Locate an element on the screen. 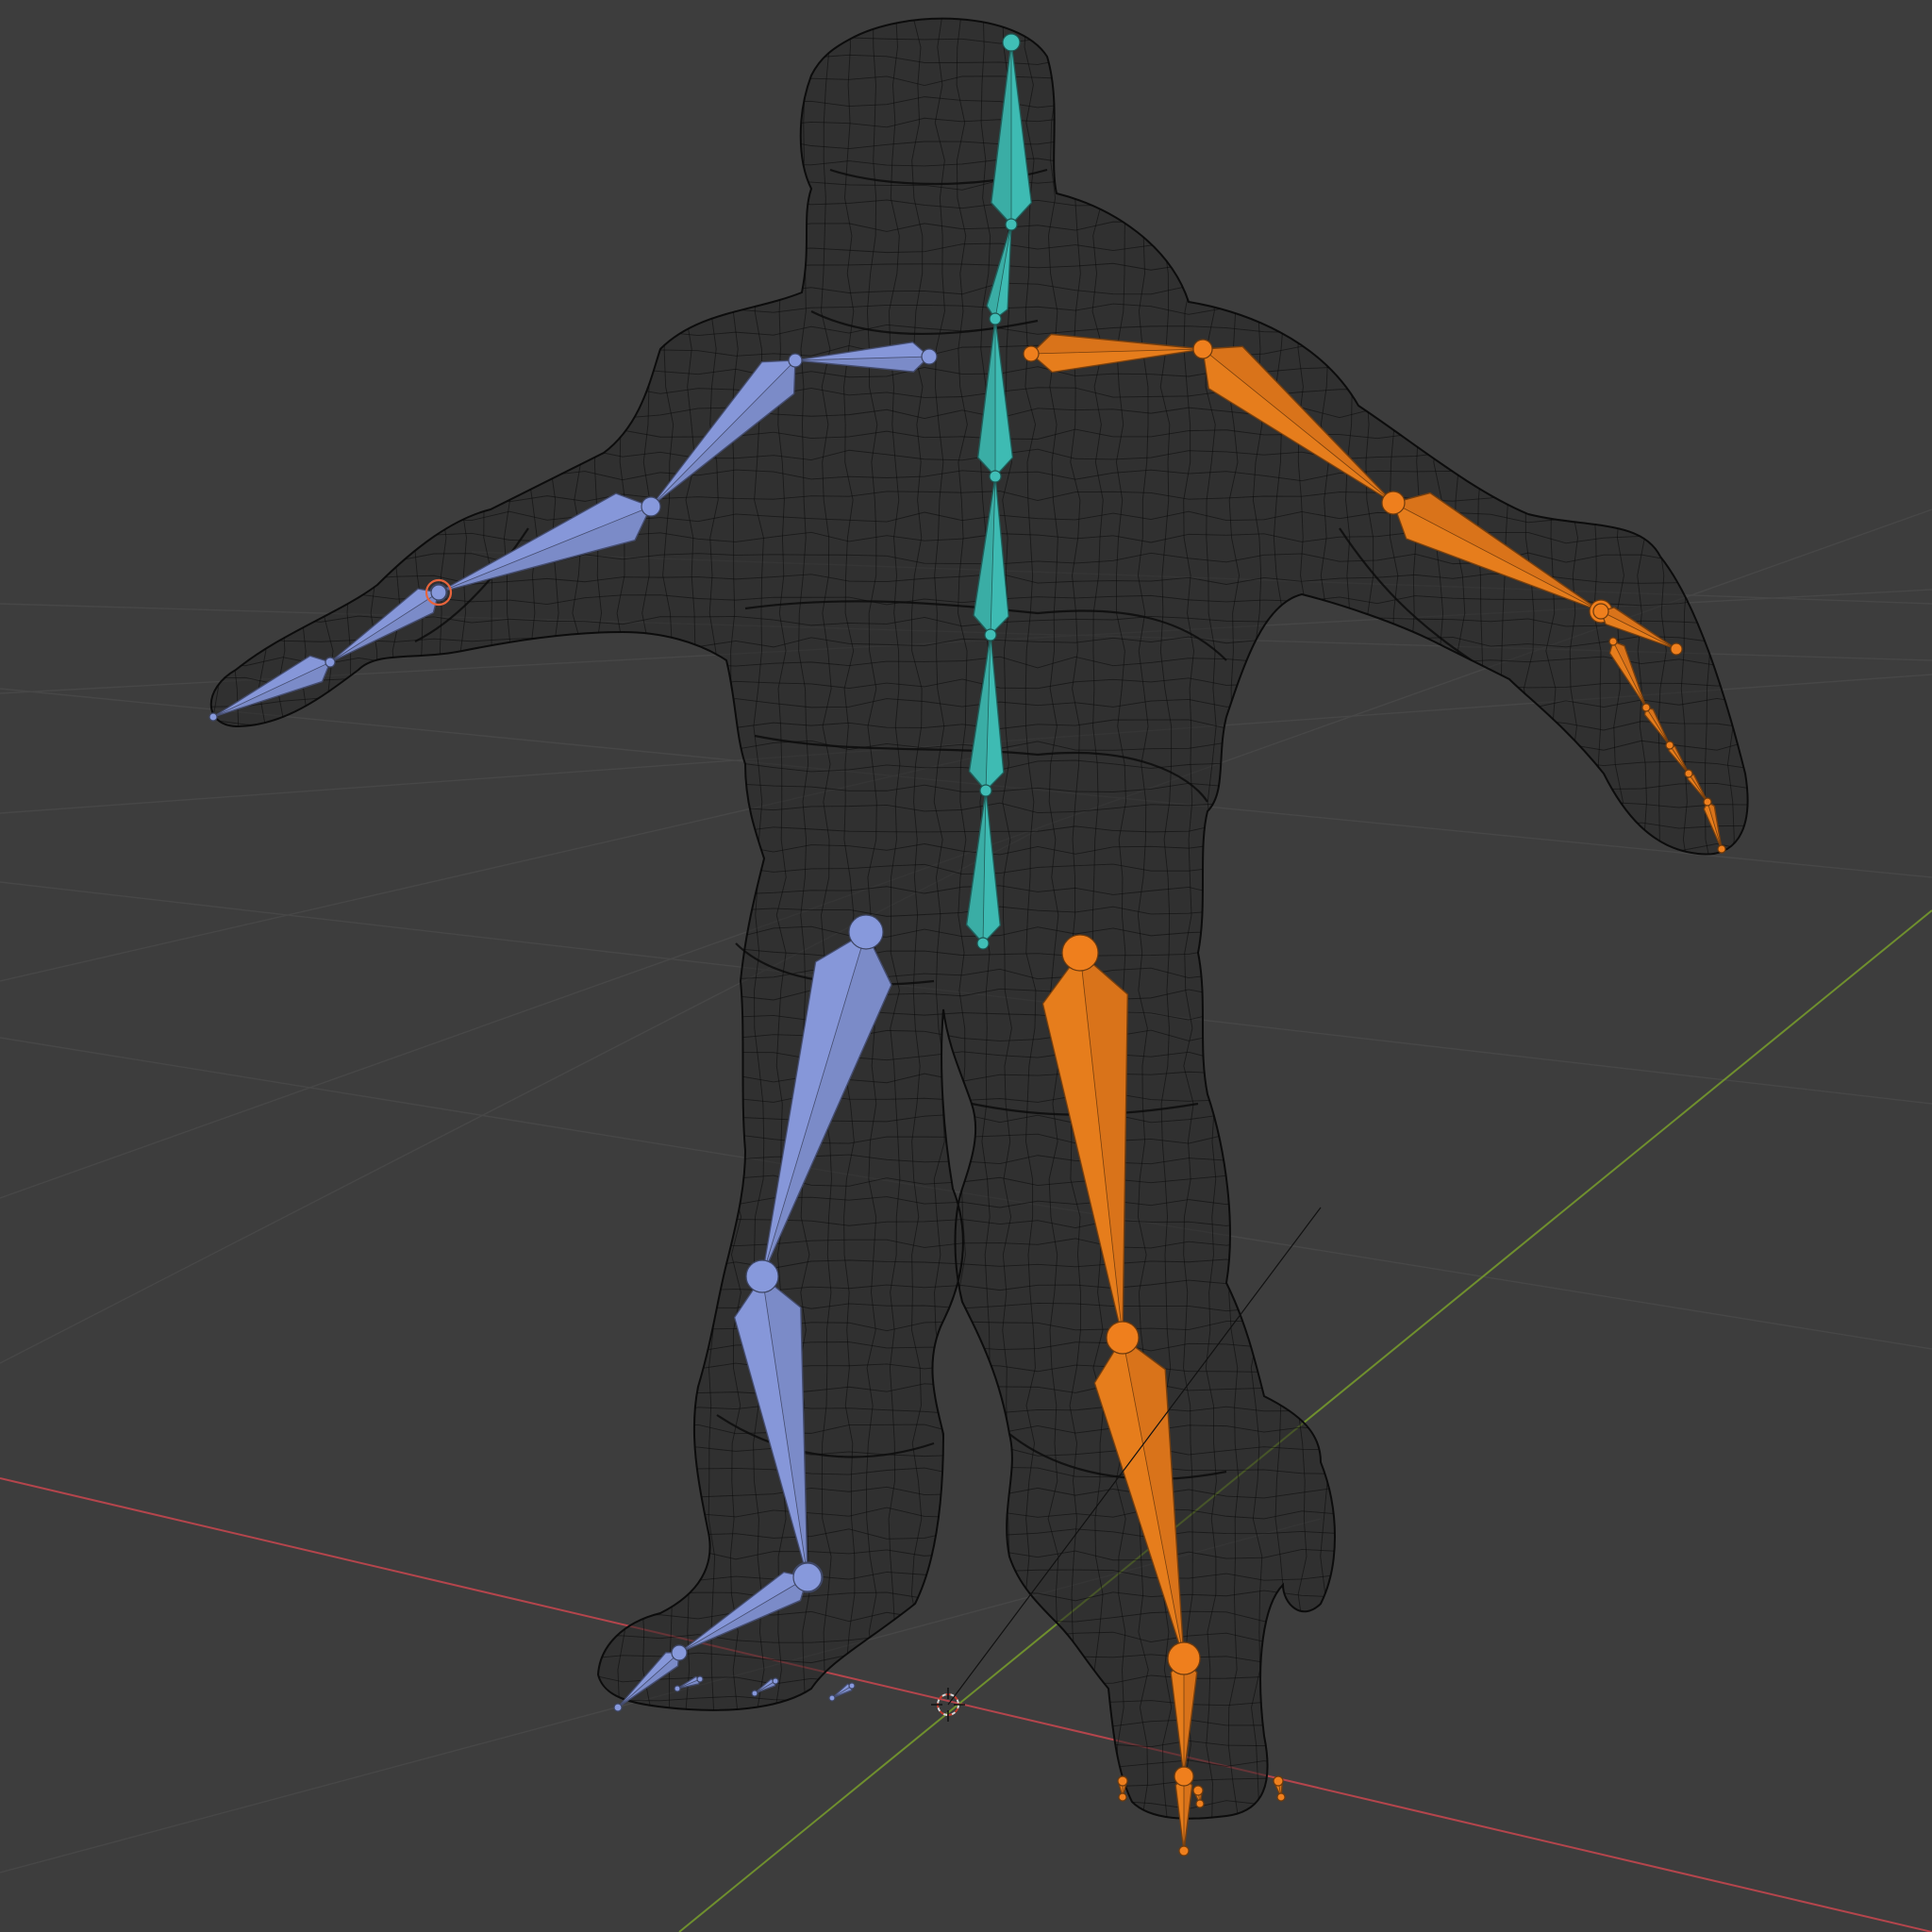 The height and width of the screenshot is (1932, 1932). right-toe-small-2-head-joint is located at coordinates (1198, 1790).